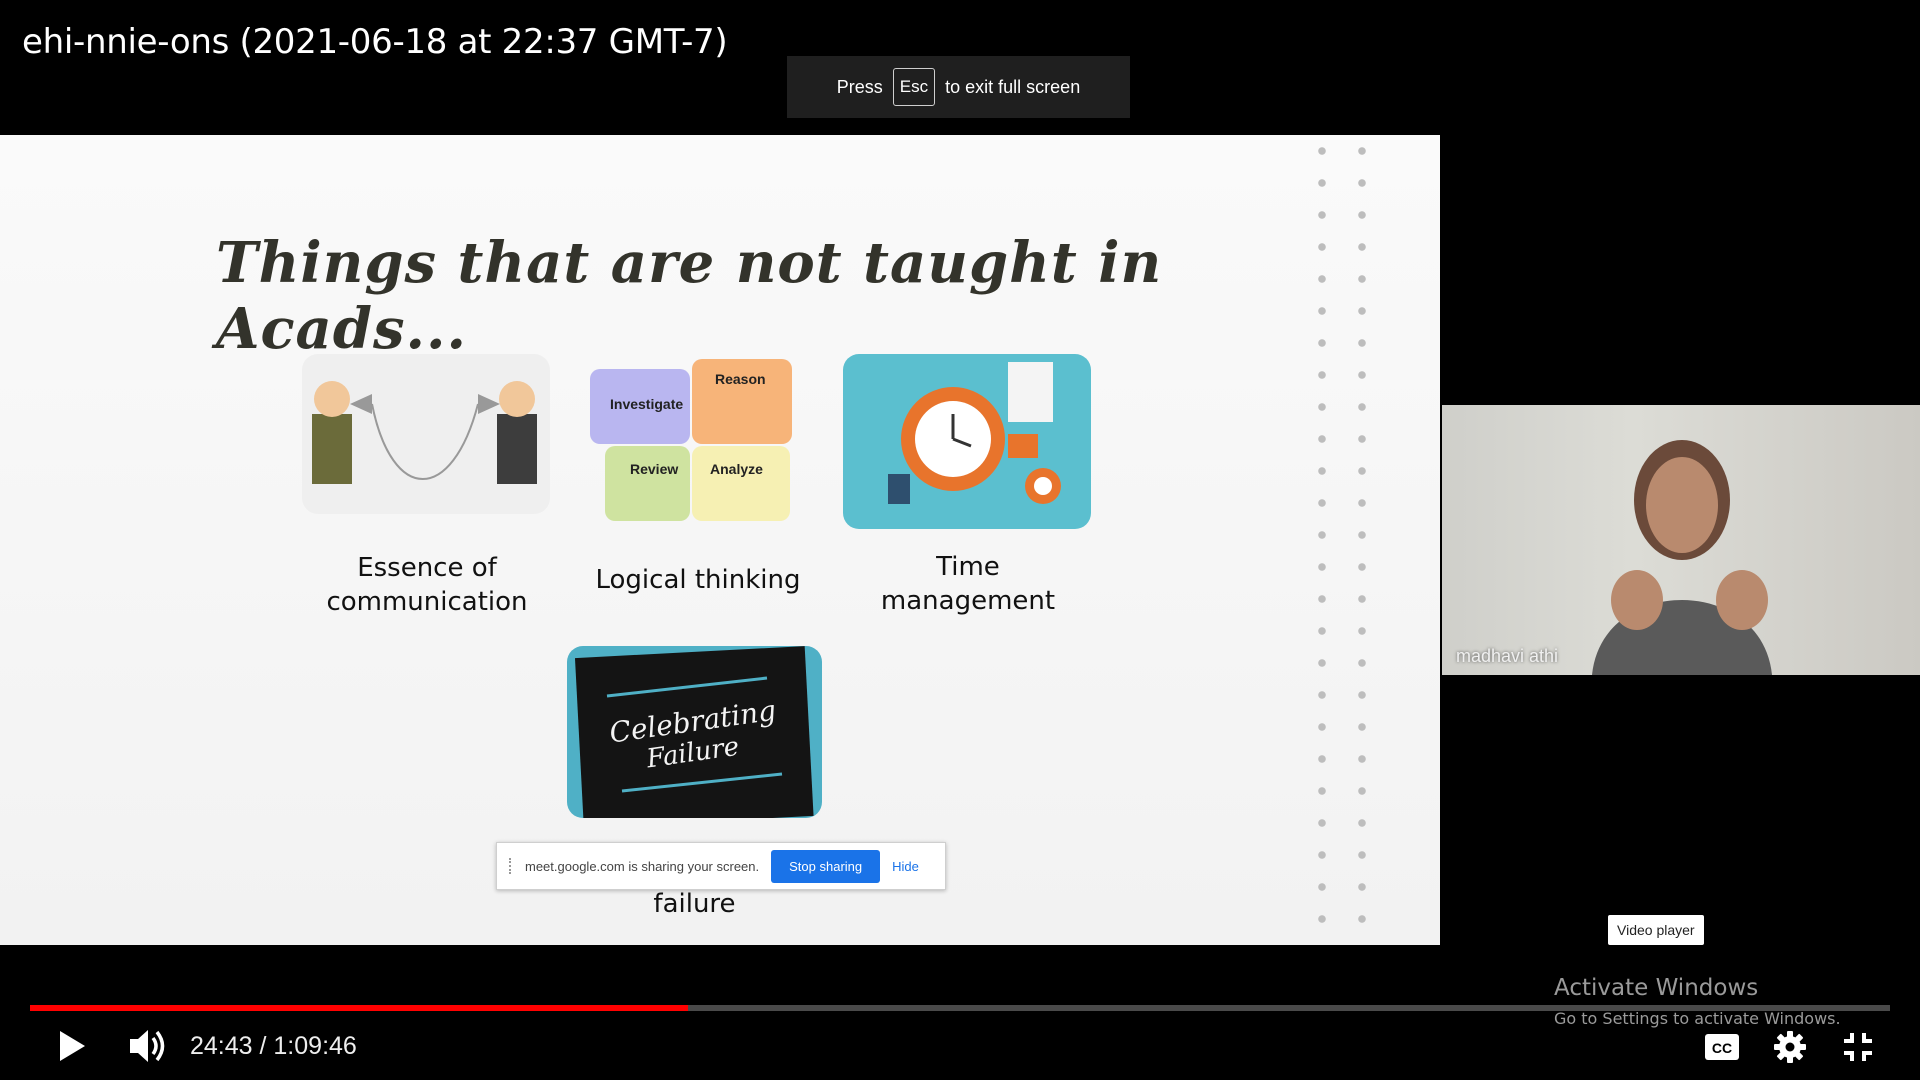 The width and height of the screenshot is (1920, 1080). I want to click on captions-button: CC, so click(1722, 1047).